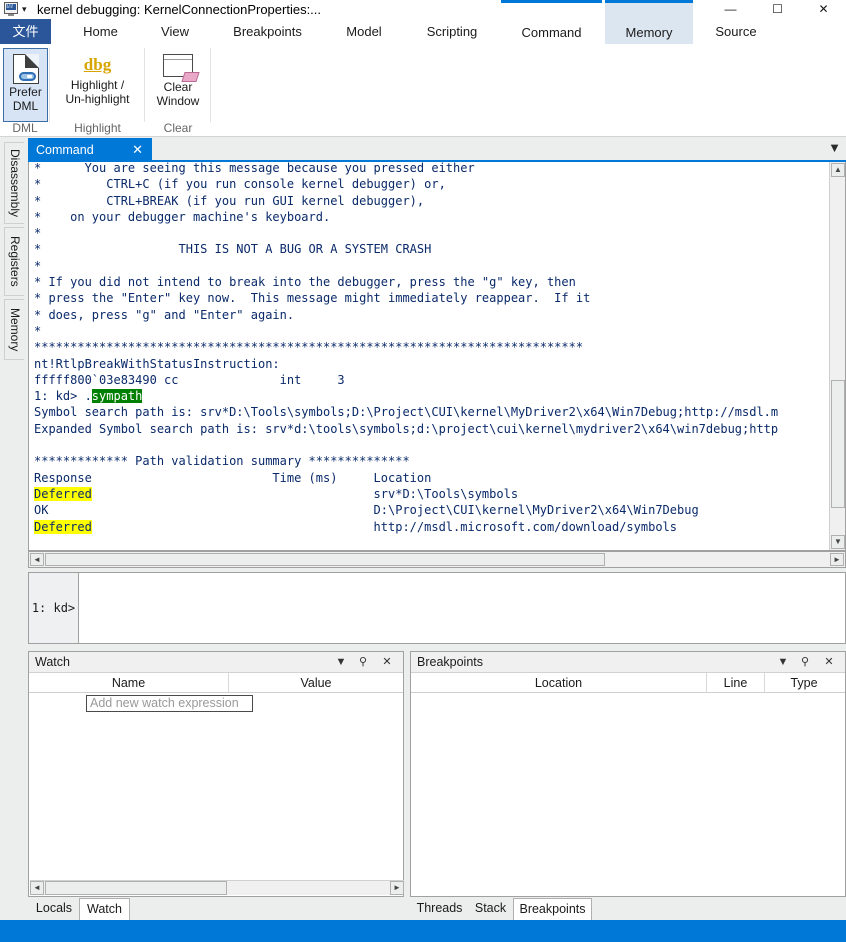  What do you see at coordinates (178, 85) in the screenshot?
I see `clear-window-button: Clear Window` at bounding box center [178, 85].